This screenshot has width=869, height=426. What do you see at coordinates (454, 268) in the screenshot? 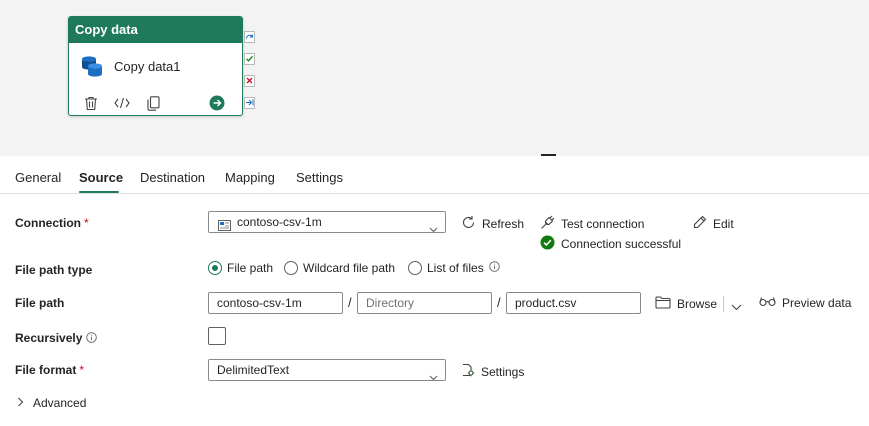
I see `radio-list-of-files: List of files` at bounding box center [454, 268].